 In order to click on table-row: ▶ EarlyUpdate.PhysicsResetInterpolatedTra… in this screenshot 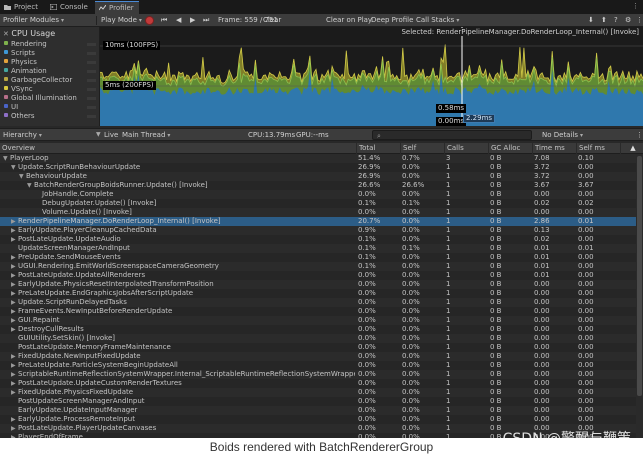, I will do `click(321, 284)`.